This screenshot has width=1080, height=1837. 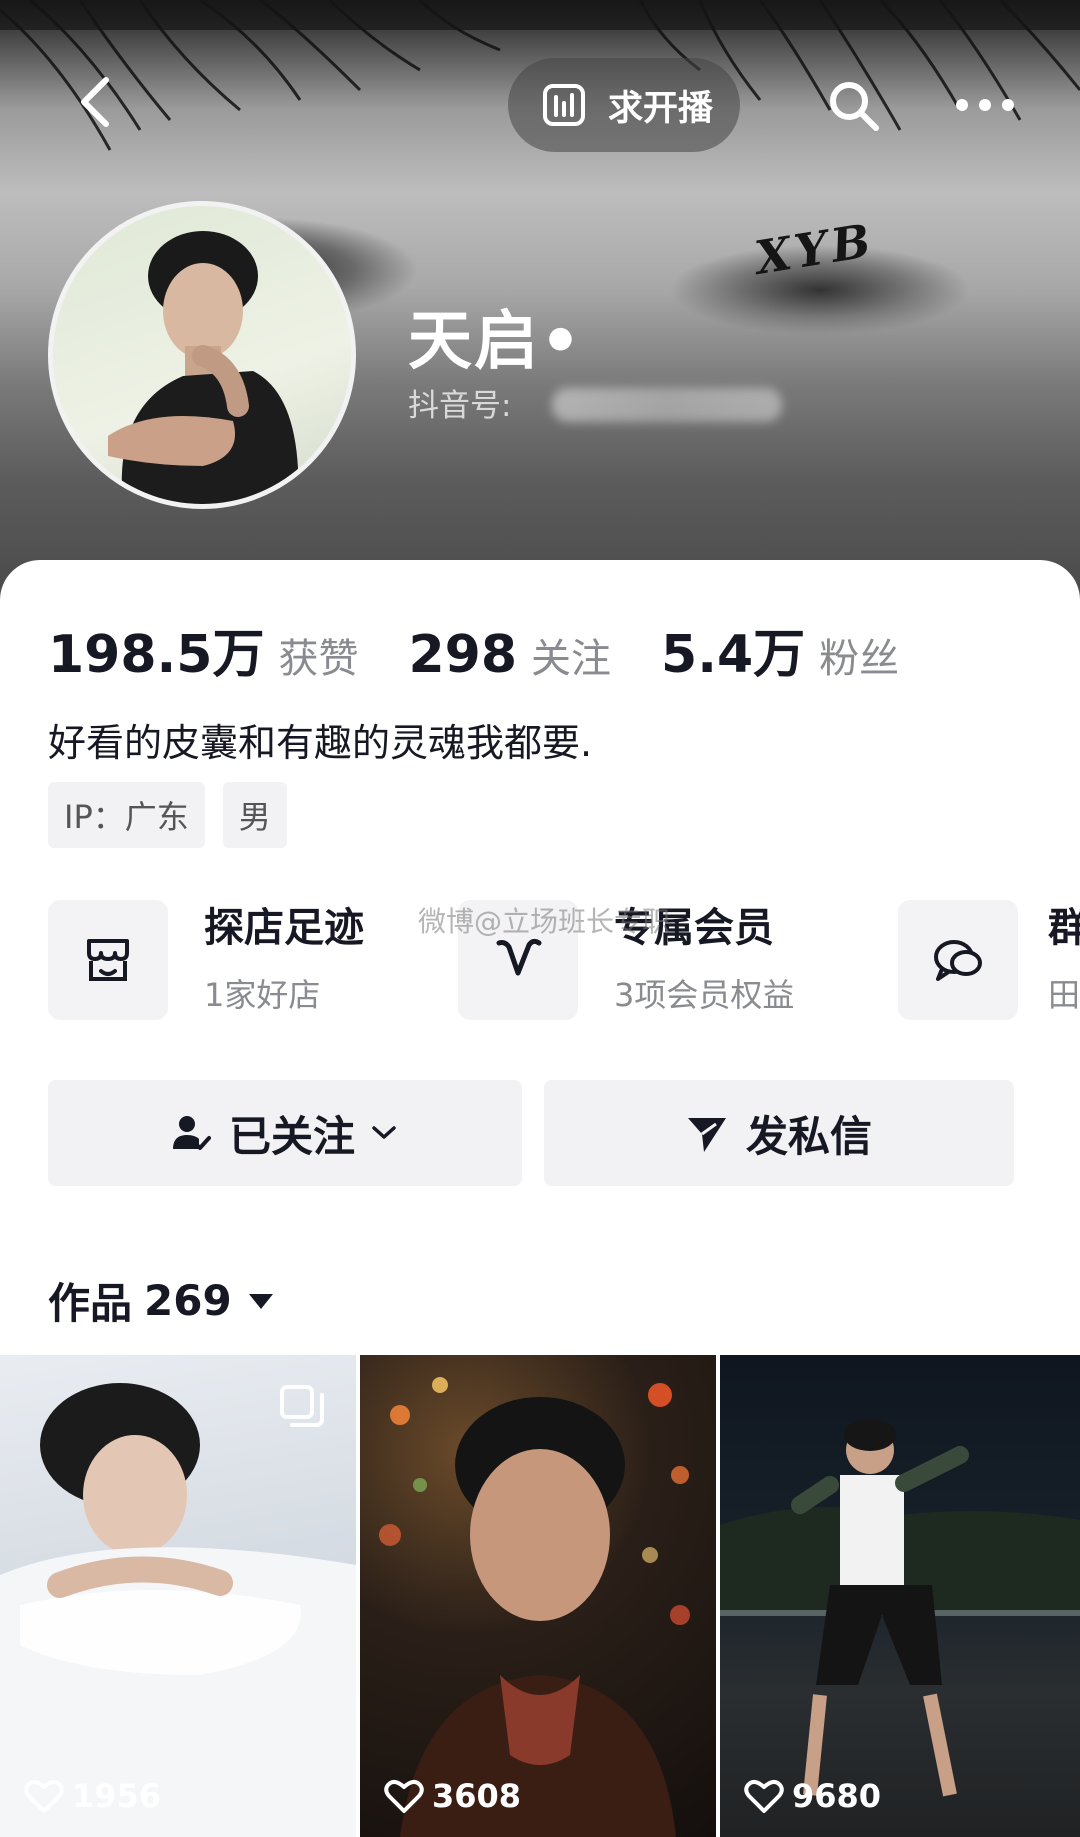 What do you see at coordinates (495, 342) in the screenshot?
I see `profile-nickname: 天启•` at bounding box center [495, 342].